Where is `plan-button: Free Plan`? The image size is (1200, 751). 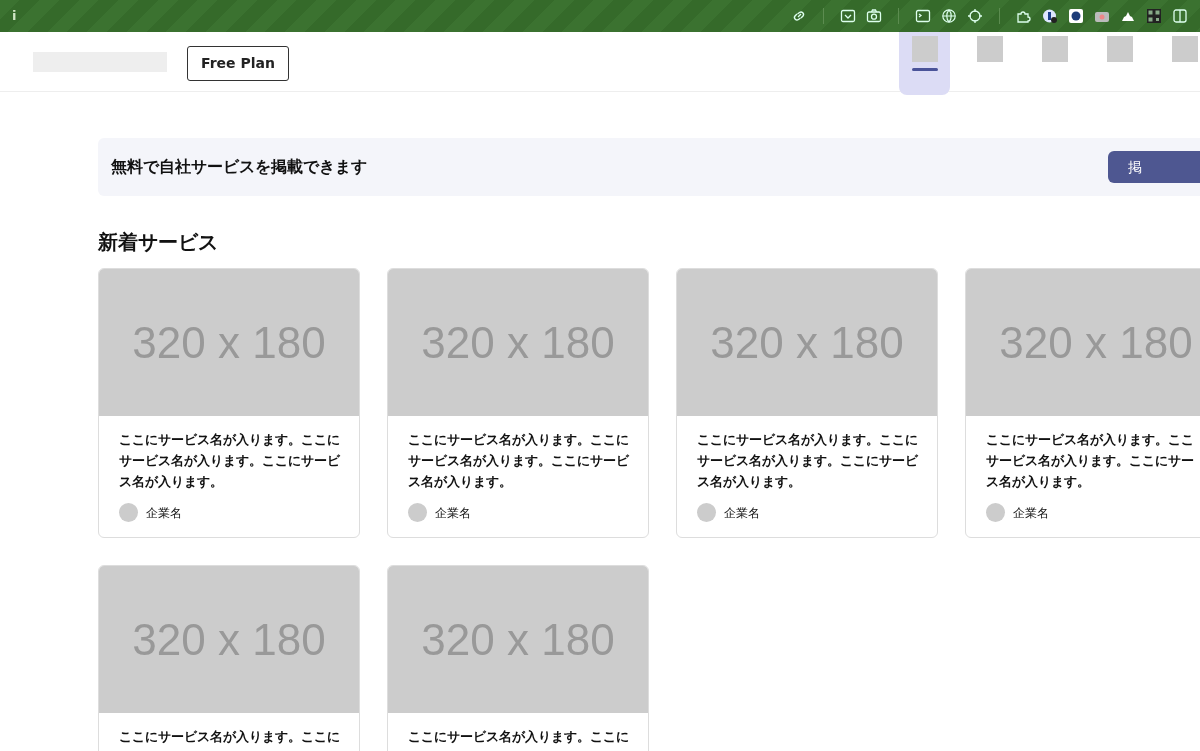
plan-button: Free Plan is located at coordinates (238, 63).